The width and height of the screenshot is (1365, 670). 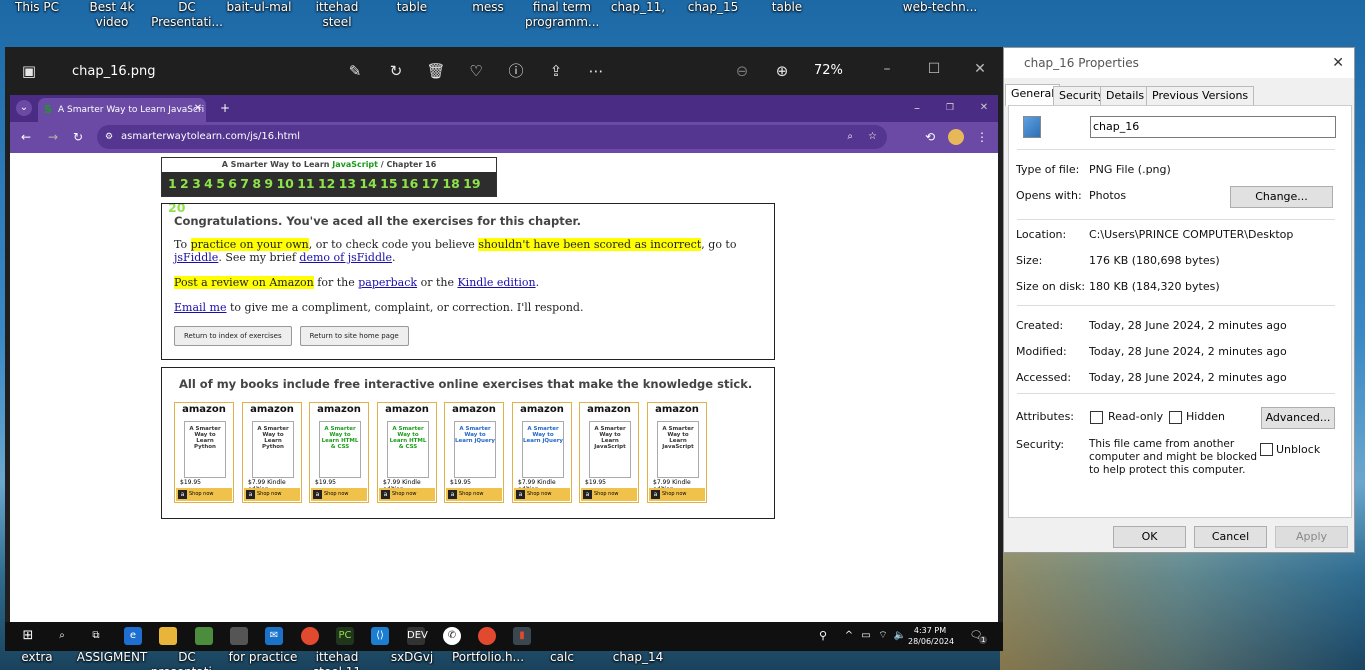 I want to click on edit-icon: ✎, so click(x=355, y=71).